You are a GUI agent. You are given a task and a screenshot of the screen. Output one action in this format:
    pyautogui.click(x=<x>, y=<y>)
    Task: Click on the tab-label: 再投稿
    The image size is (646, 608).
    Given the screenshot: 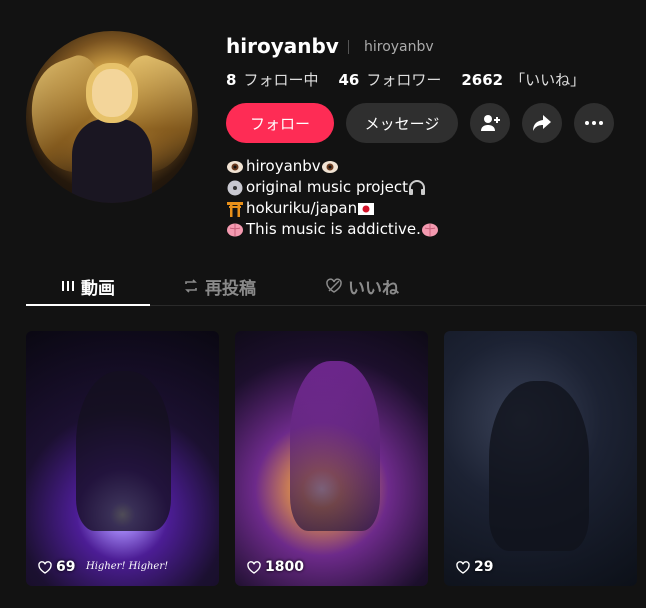 What is the action you would take?
    pyautogui.click(x=230, y=288)
    